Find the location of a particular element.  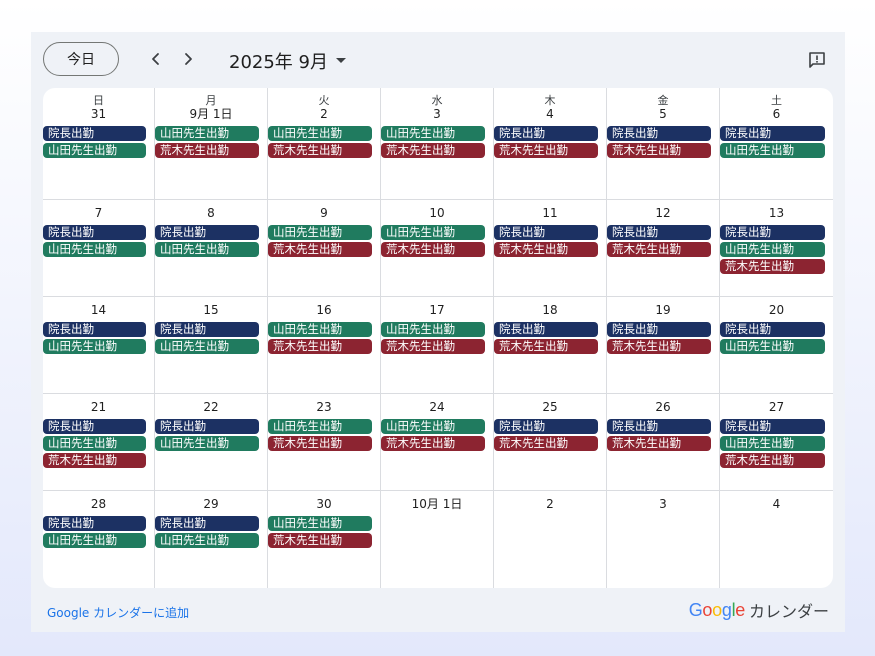

day-cell: 30 山田先生出勤 荒木先生出勤 is located at coordinates (324, 539).